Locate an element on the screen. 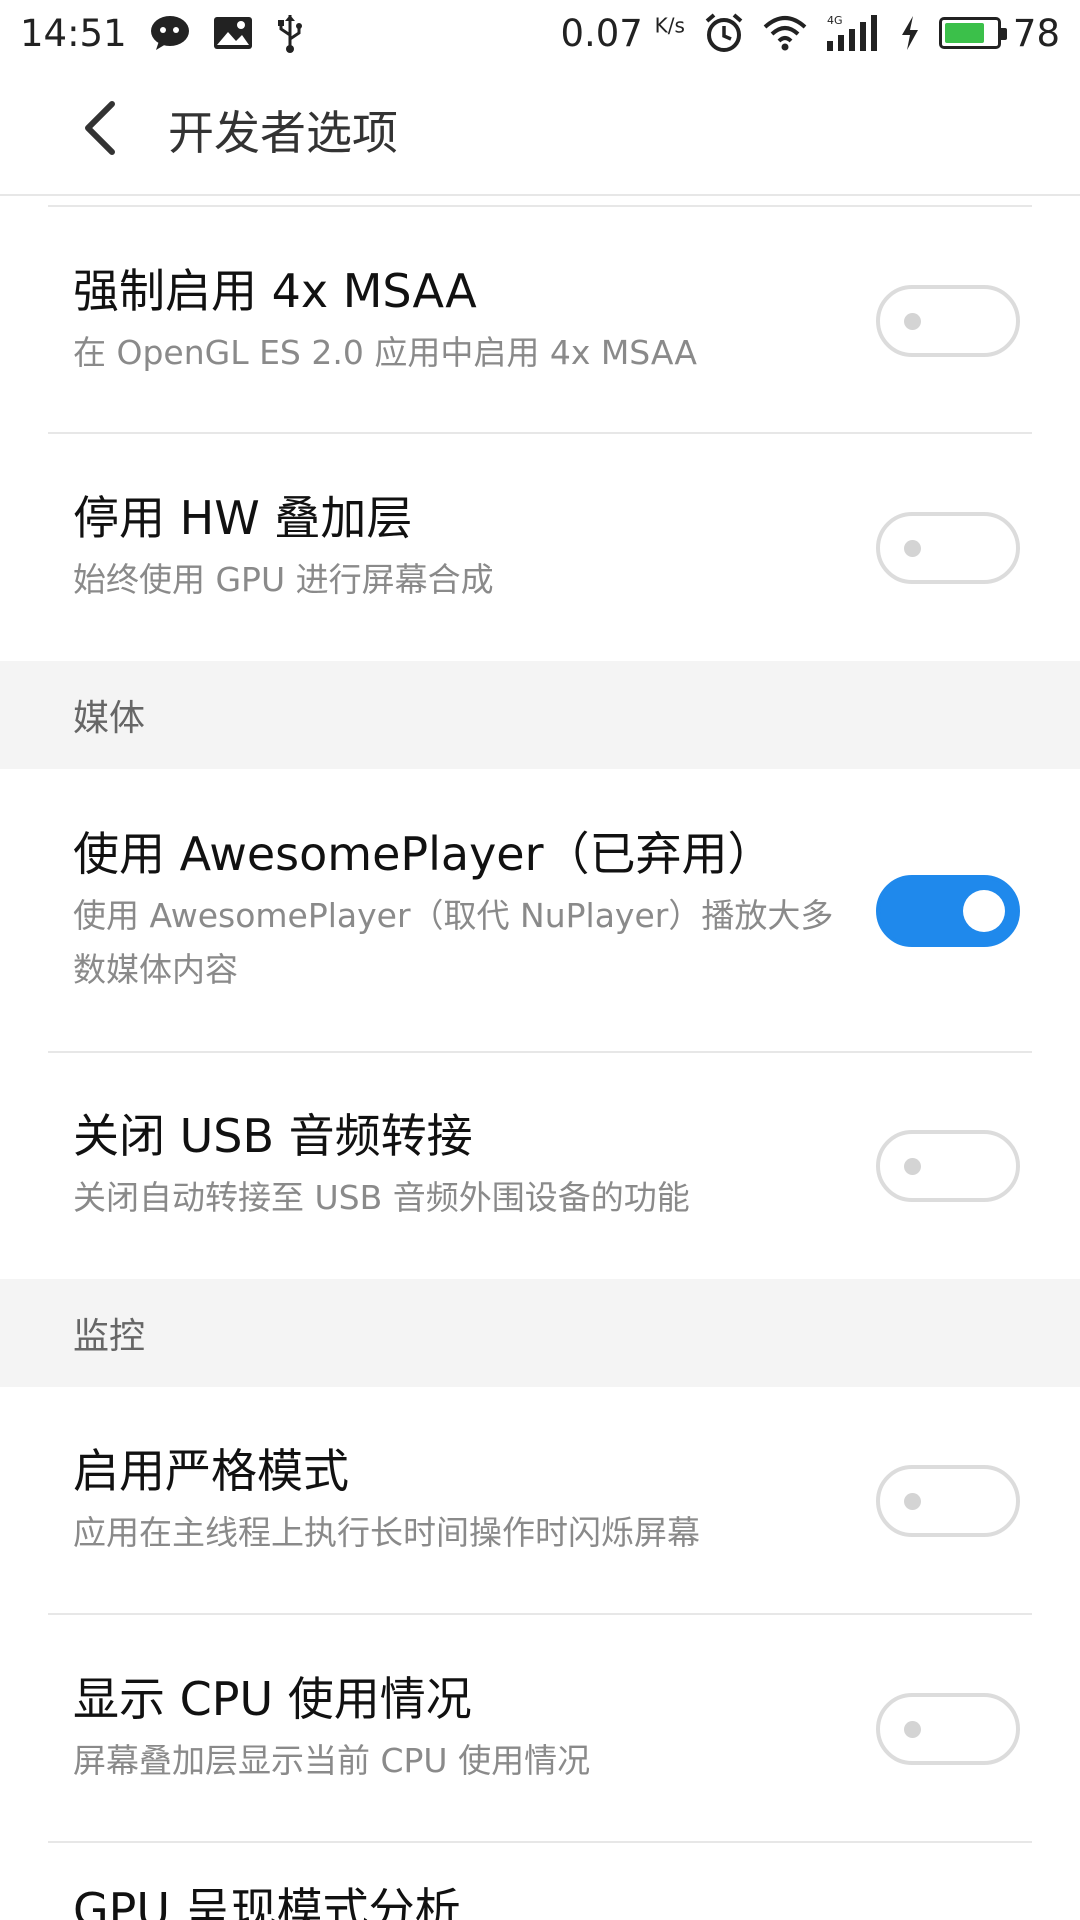 The image size is (1080, 1920). setting-row-show-cpu-usage: 显示 CPU 使用情况 屏幕叠加层显示当前 CPU 使用情况 is located at coordinates (540, 1729).